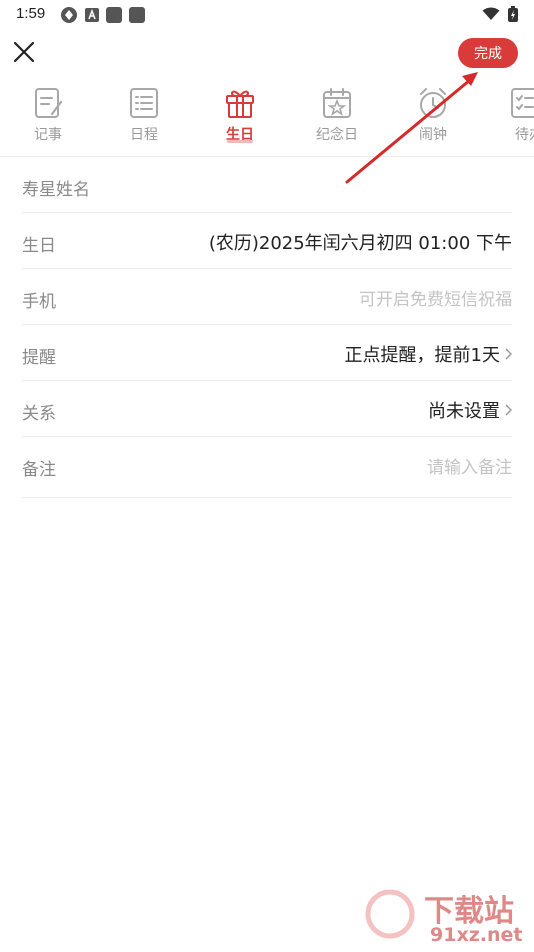  Describe the element at coordinates (411, 128) in the screenshot. I see `annotation-arrow` at that location.